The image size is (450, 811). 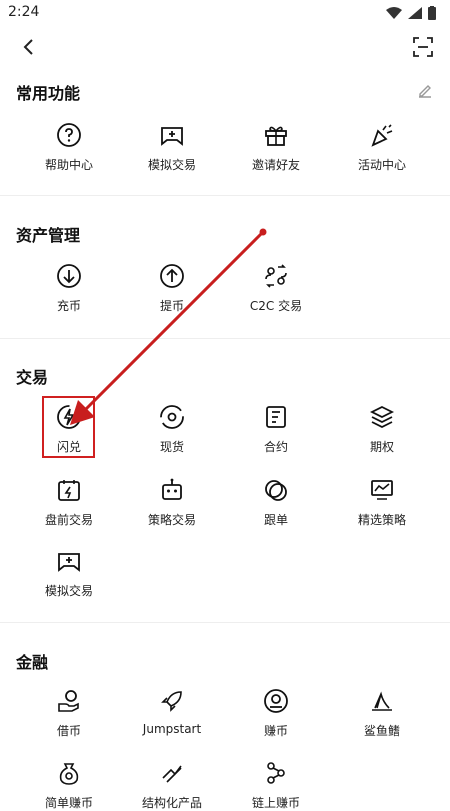 I want to click on highlight-box, so click(x=68, y=427).